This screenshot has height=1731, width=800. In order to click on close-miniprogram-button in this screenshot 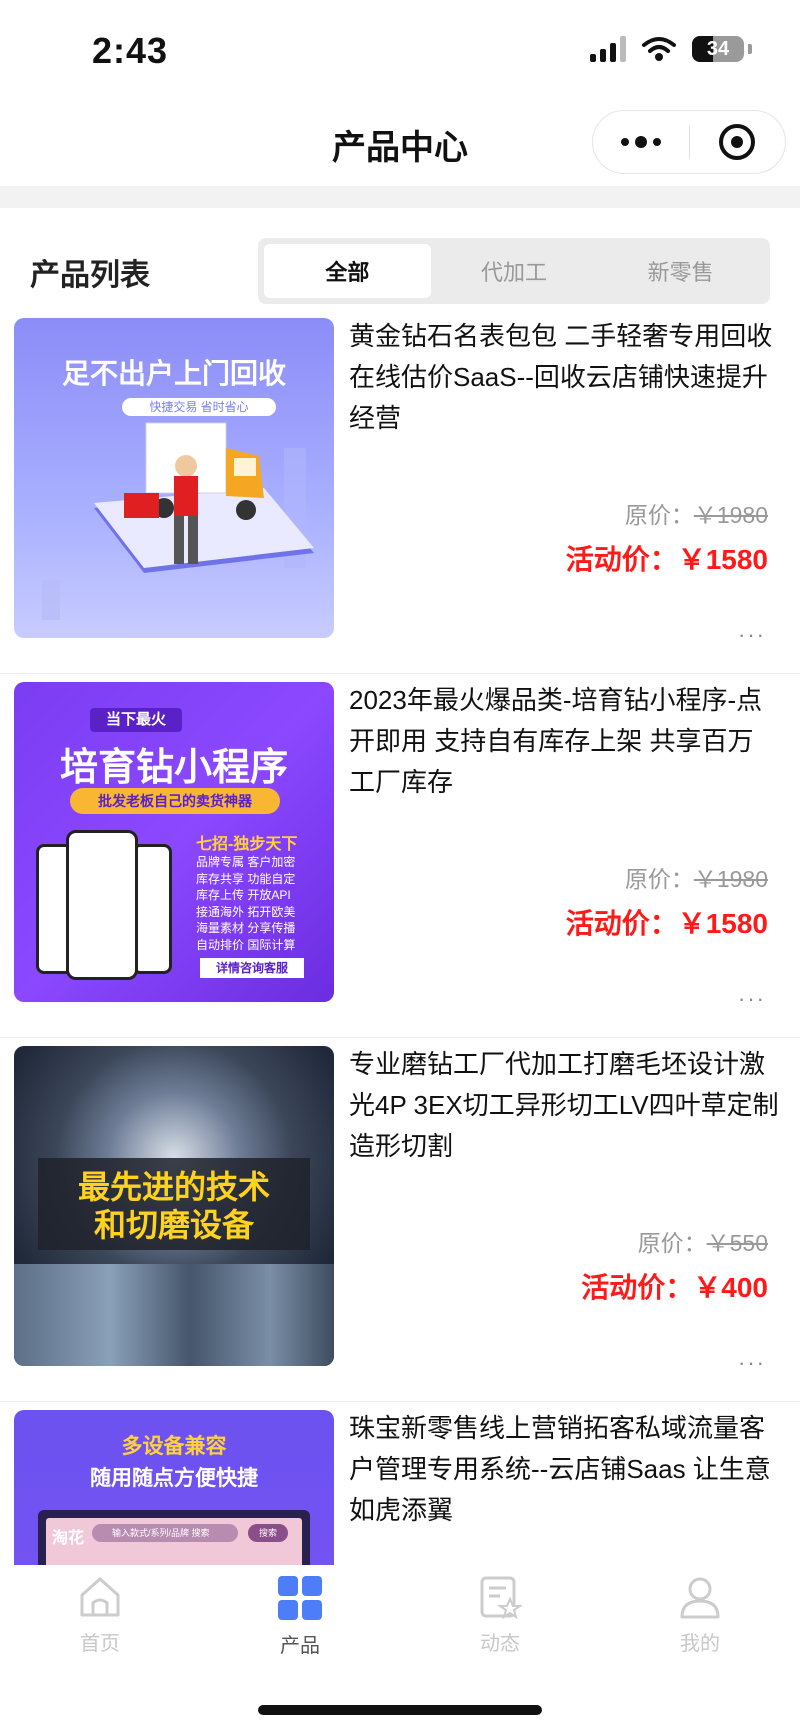, I will do `click(738, 142)`.